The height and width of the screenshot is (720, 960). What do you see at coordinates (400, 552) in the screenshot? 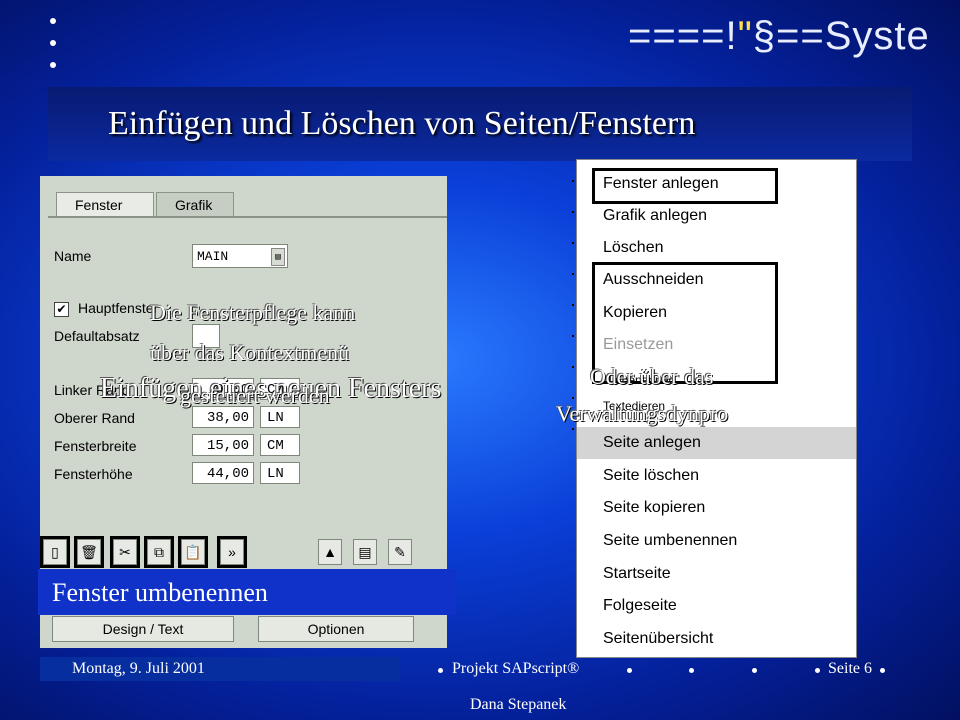
I see `edit-icon: ✎` at bounding box center [400, 552].